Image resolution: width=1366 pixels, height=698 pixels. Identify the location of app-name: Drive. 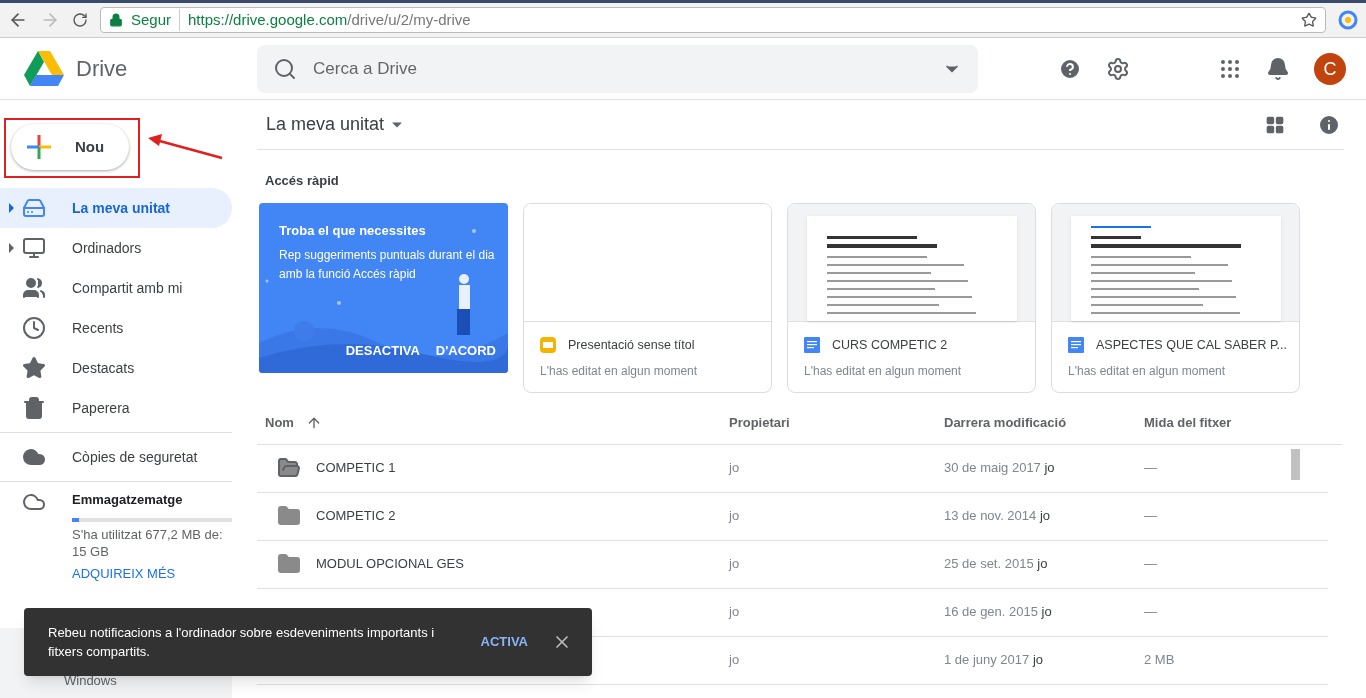
(102, 69).